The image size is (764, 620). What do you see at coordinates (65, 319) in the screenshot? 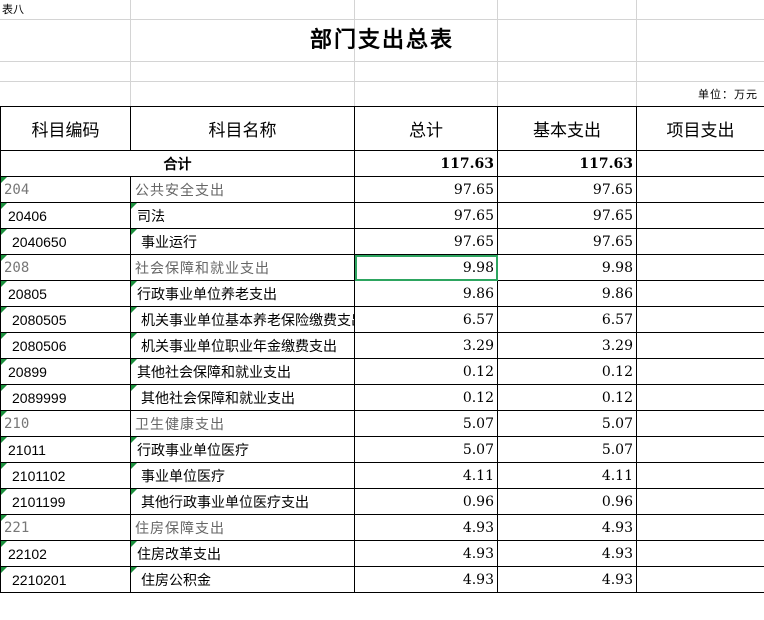
I see `code-cell: 2080505` at bounding box center [65, 319].